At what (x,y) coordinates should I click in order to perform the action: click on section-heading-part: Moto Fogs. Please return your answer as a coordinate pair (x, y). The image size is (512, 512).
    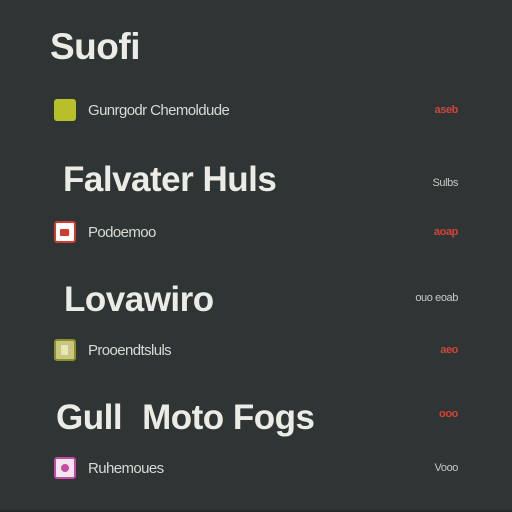
    Looking at the image, I should click on (228, 417).